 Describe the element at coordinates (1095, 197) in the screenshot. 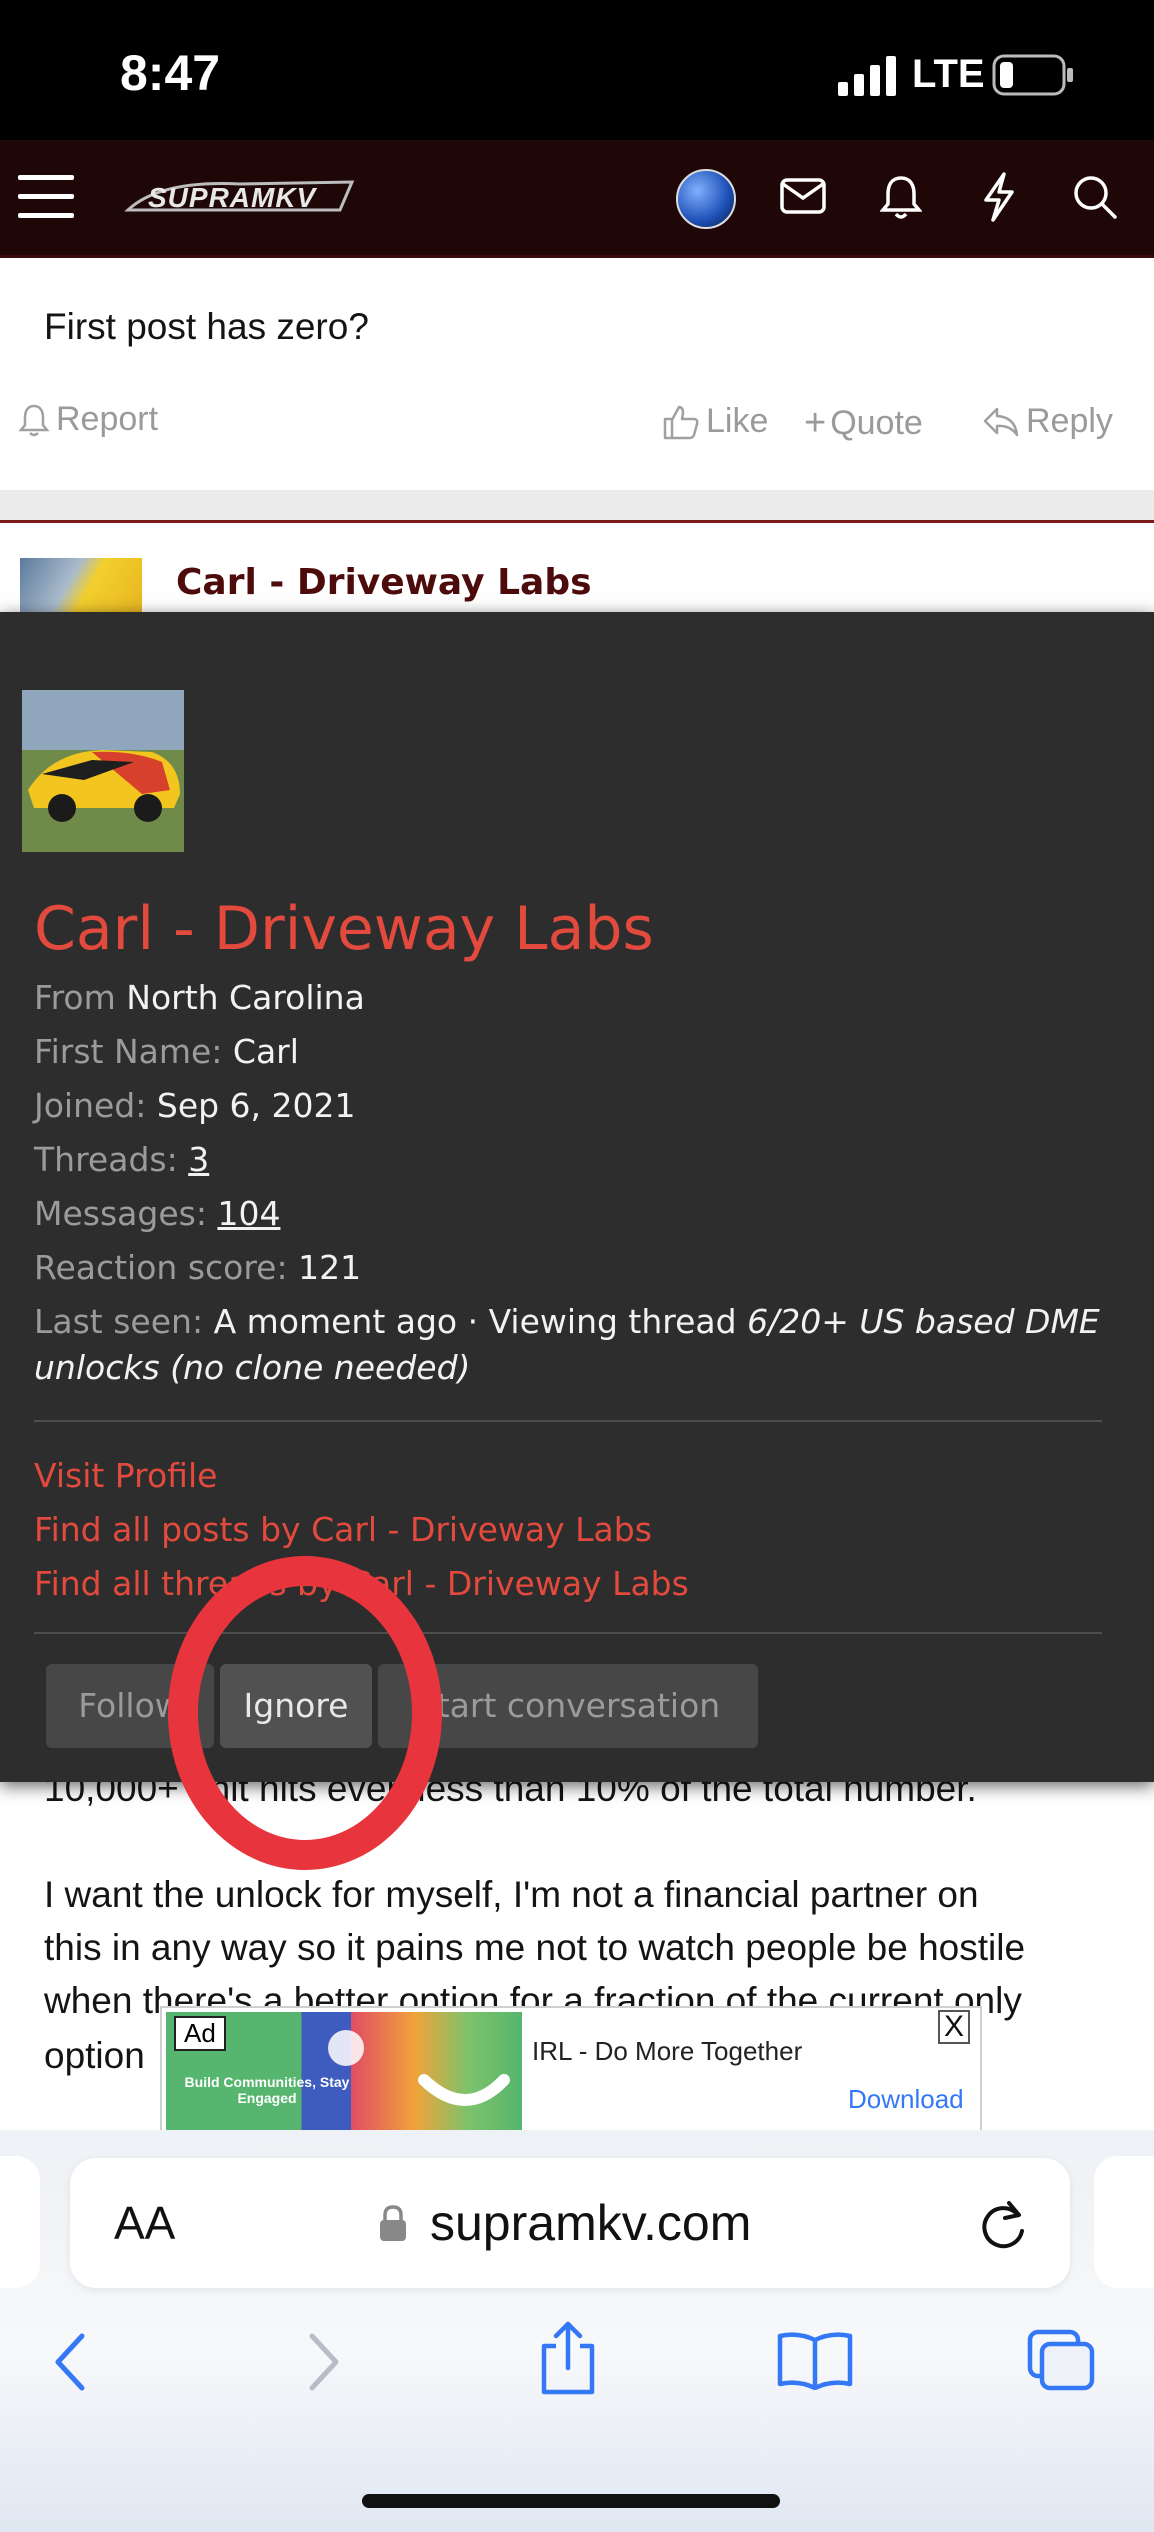

I see `search-icon` at that location.